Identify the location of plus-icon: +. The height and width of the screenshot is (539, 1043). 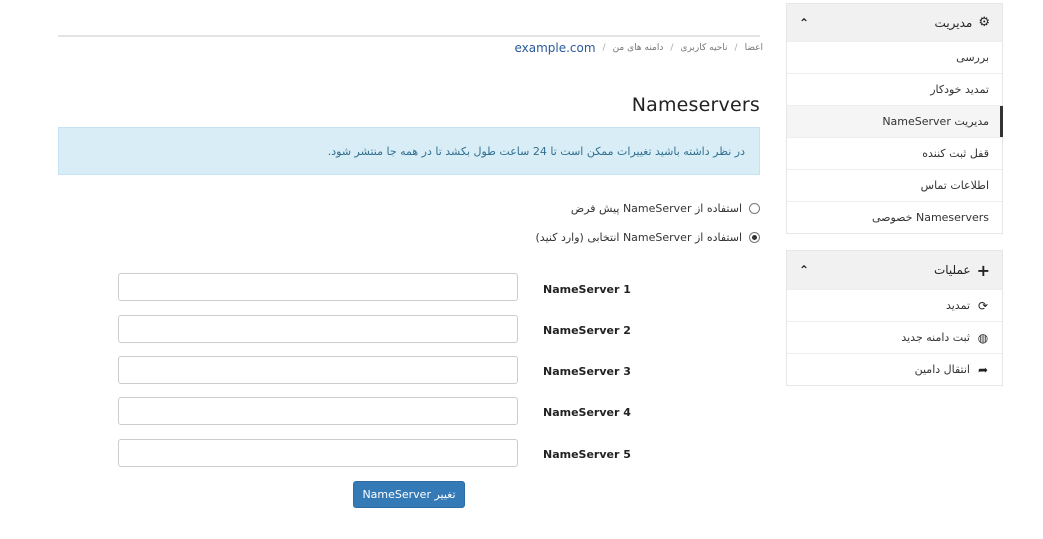
(983, 270).